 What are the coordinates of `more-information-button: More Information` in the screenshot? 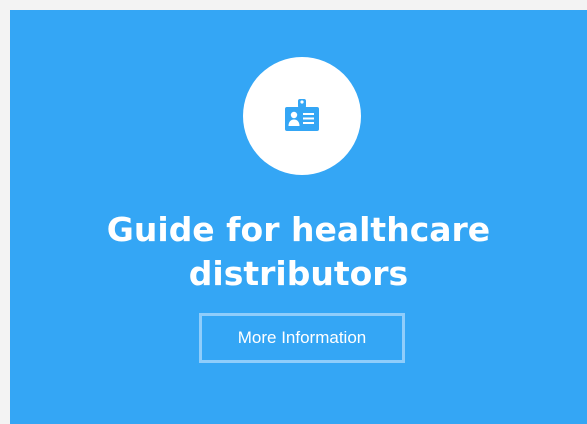 It's located at (302, 338).